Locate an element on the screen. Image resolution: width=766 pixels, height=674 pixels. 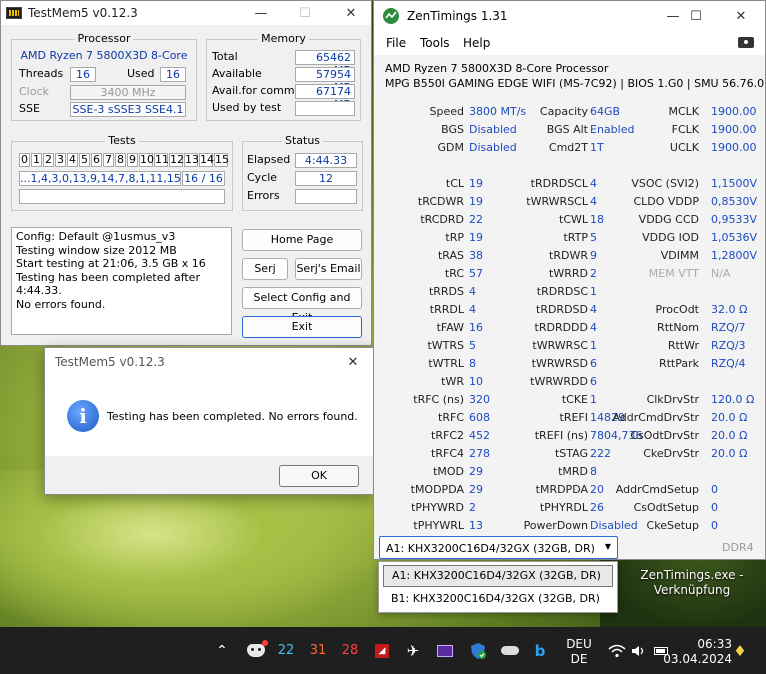
timing-value: 1,2800V is located at coordinates (734, 255).